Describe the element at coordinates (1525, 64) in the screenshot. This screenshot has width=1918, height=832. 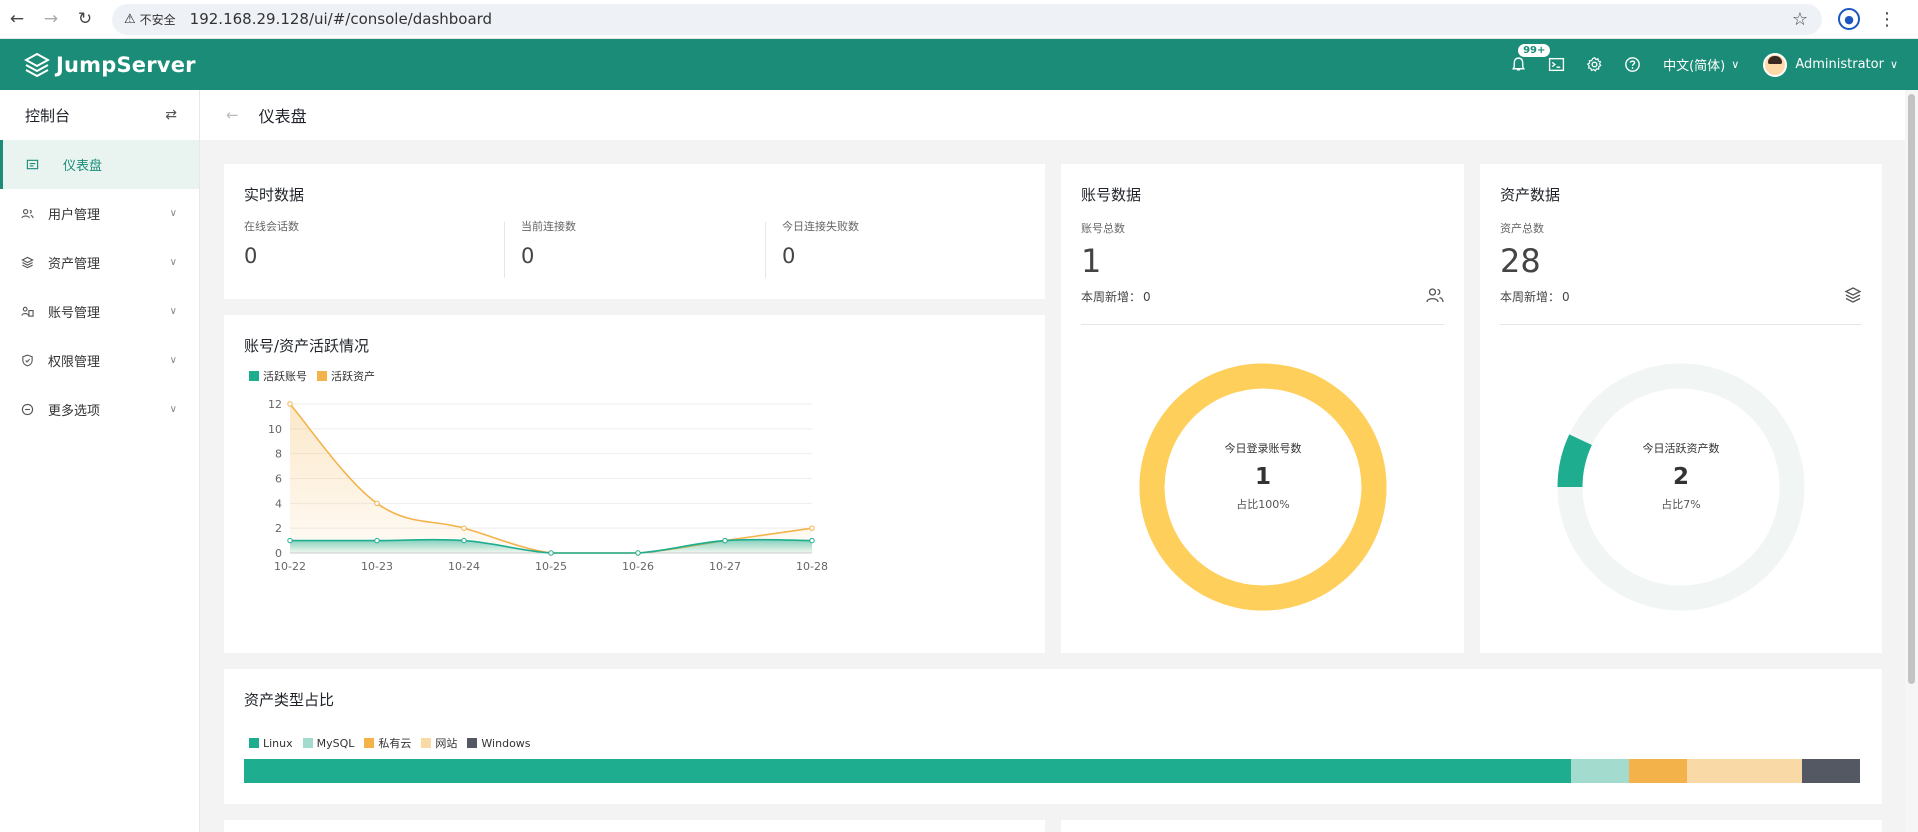
I see `notification-bell-icon: 99+` at that location.